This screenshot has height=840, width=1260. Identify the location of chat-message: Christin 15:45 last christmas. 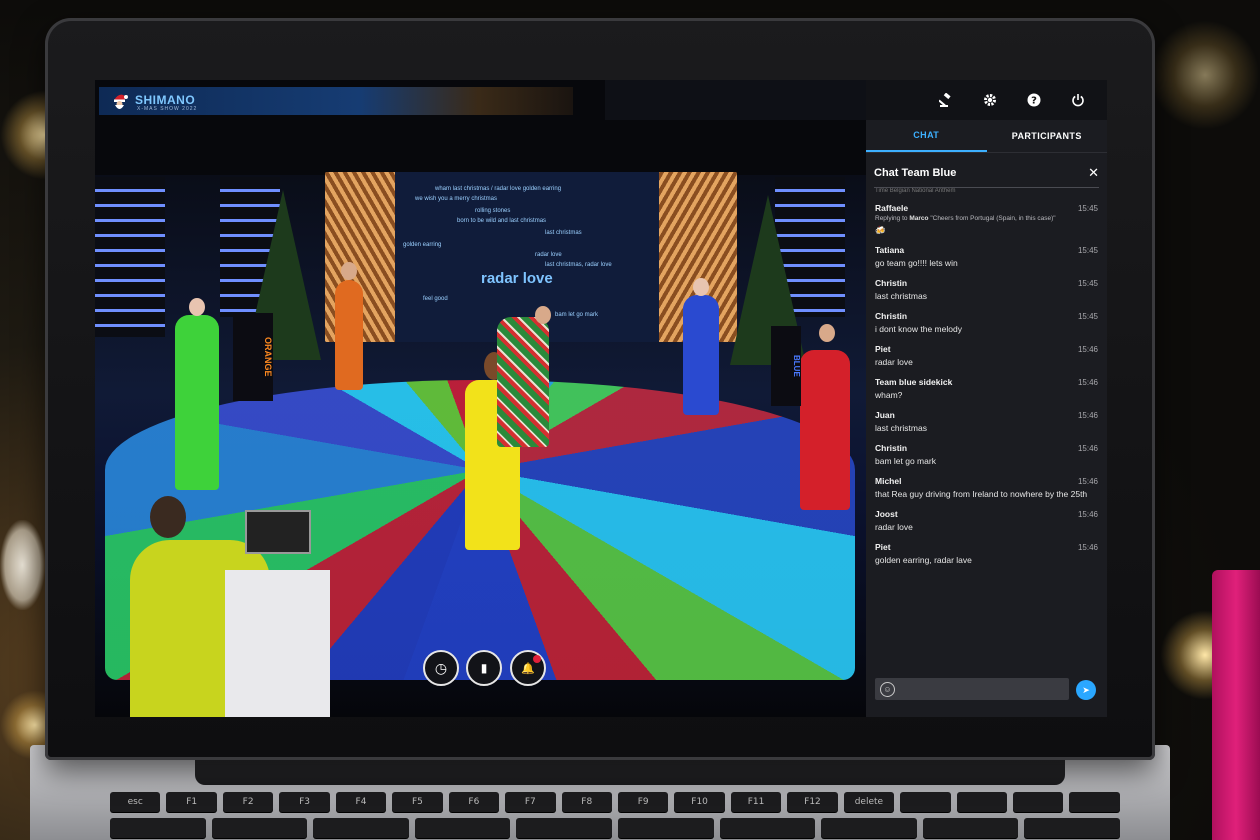
(986, 289).